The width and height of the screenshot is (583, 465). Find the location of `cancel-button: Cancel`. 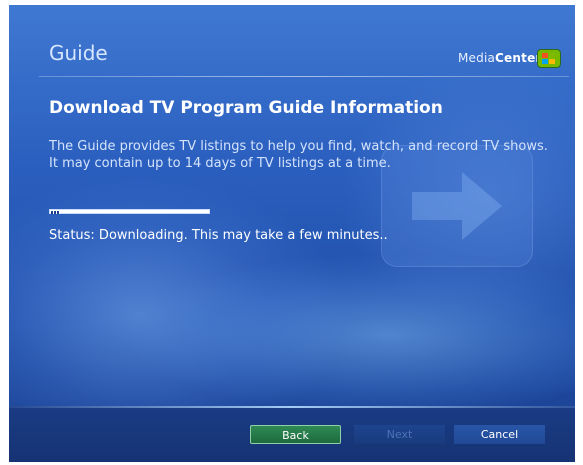

cancel-button: Cancel is located at coordinates (499, 434).